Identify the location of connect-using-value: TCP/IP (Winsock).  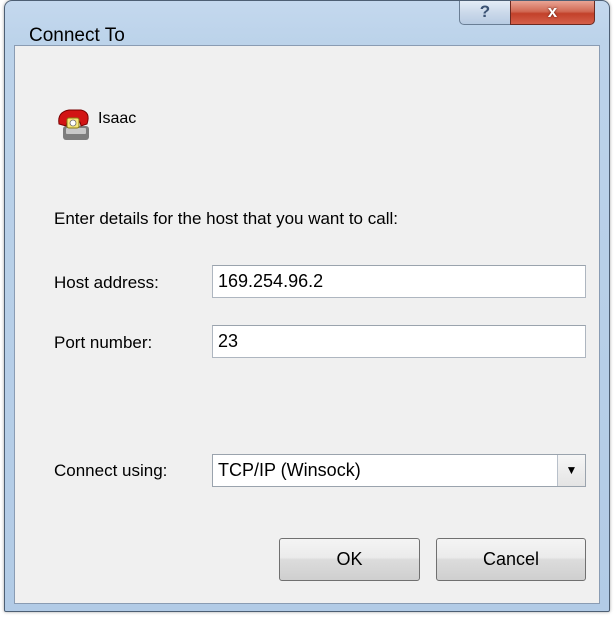
(289, 470).